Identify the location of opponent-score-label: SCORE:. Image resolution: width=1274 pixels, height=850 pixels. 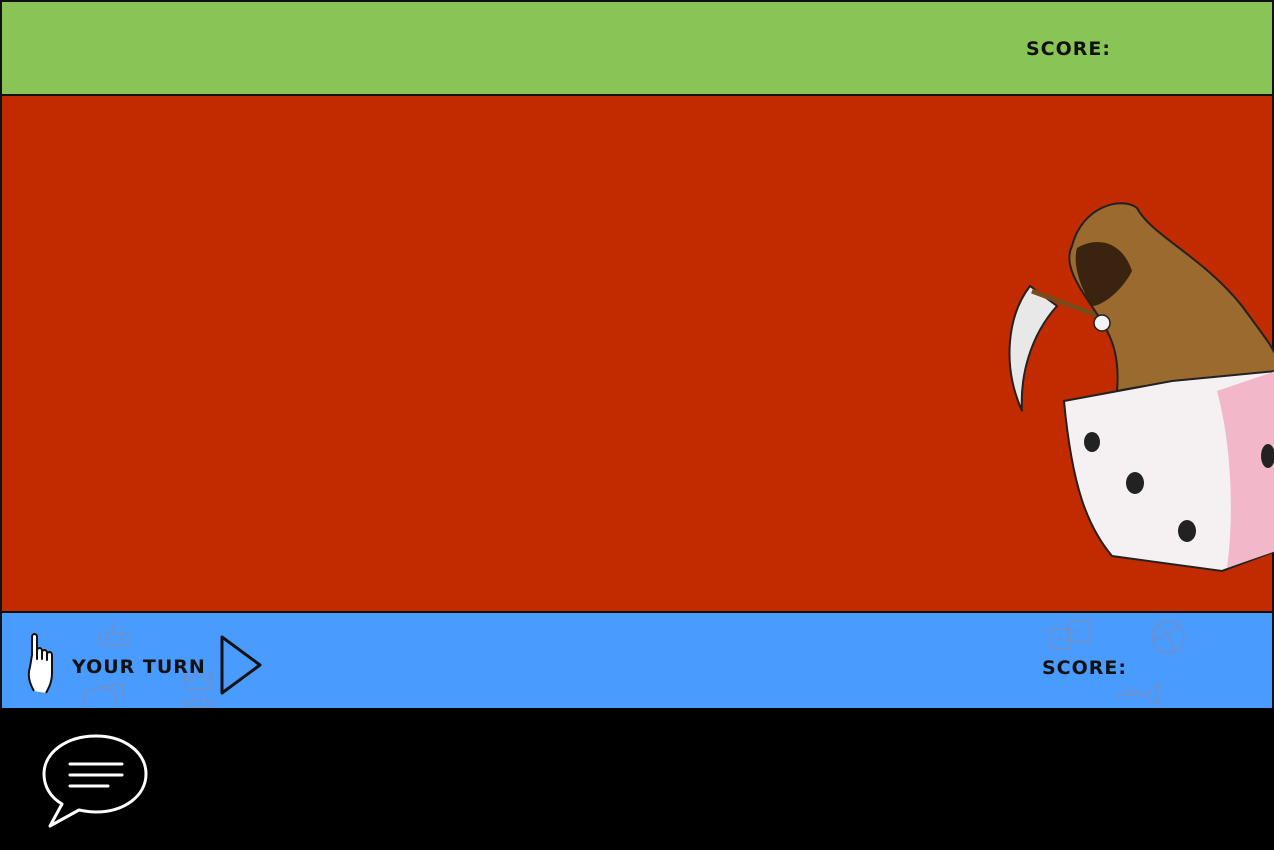
(1068, 49).